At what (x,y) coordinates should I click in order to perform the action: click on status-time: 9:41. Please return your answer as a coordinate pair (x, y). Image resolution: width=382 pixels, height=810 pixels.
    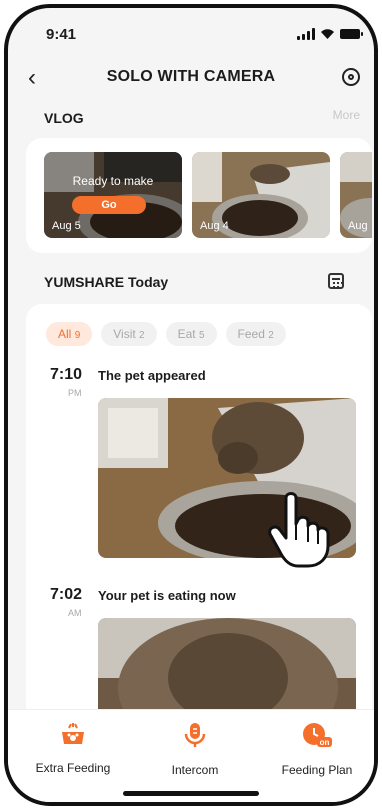
    Looking at the image, I should click on (61, 34).